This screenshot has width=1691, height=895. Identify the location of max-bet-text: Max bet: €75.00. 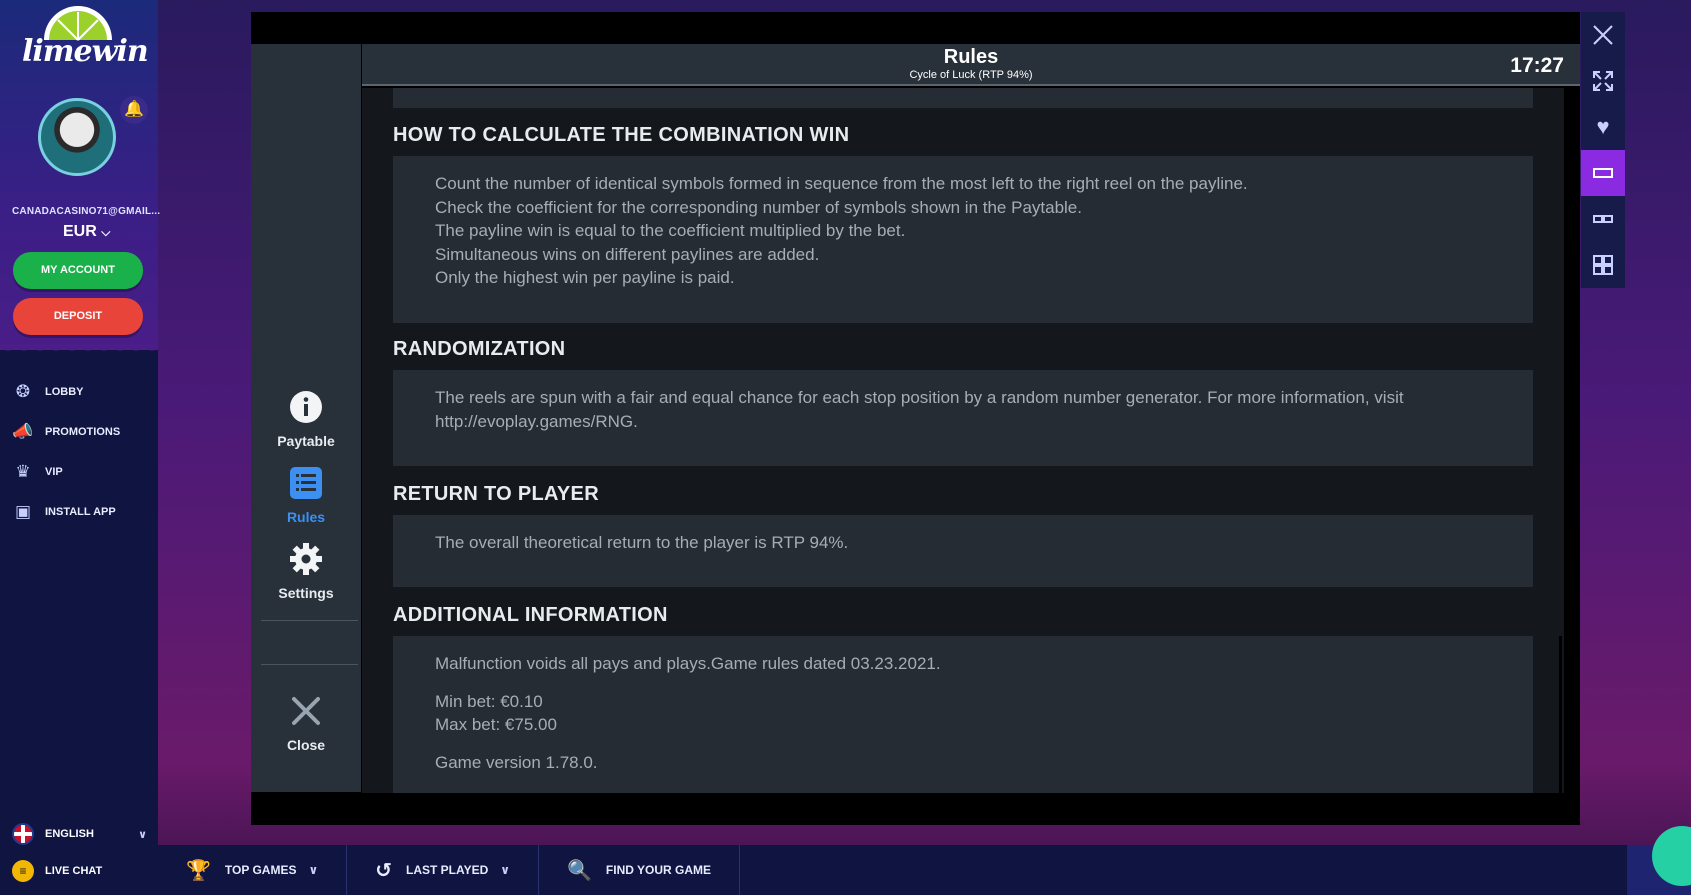
(496, 724).